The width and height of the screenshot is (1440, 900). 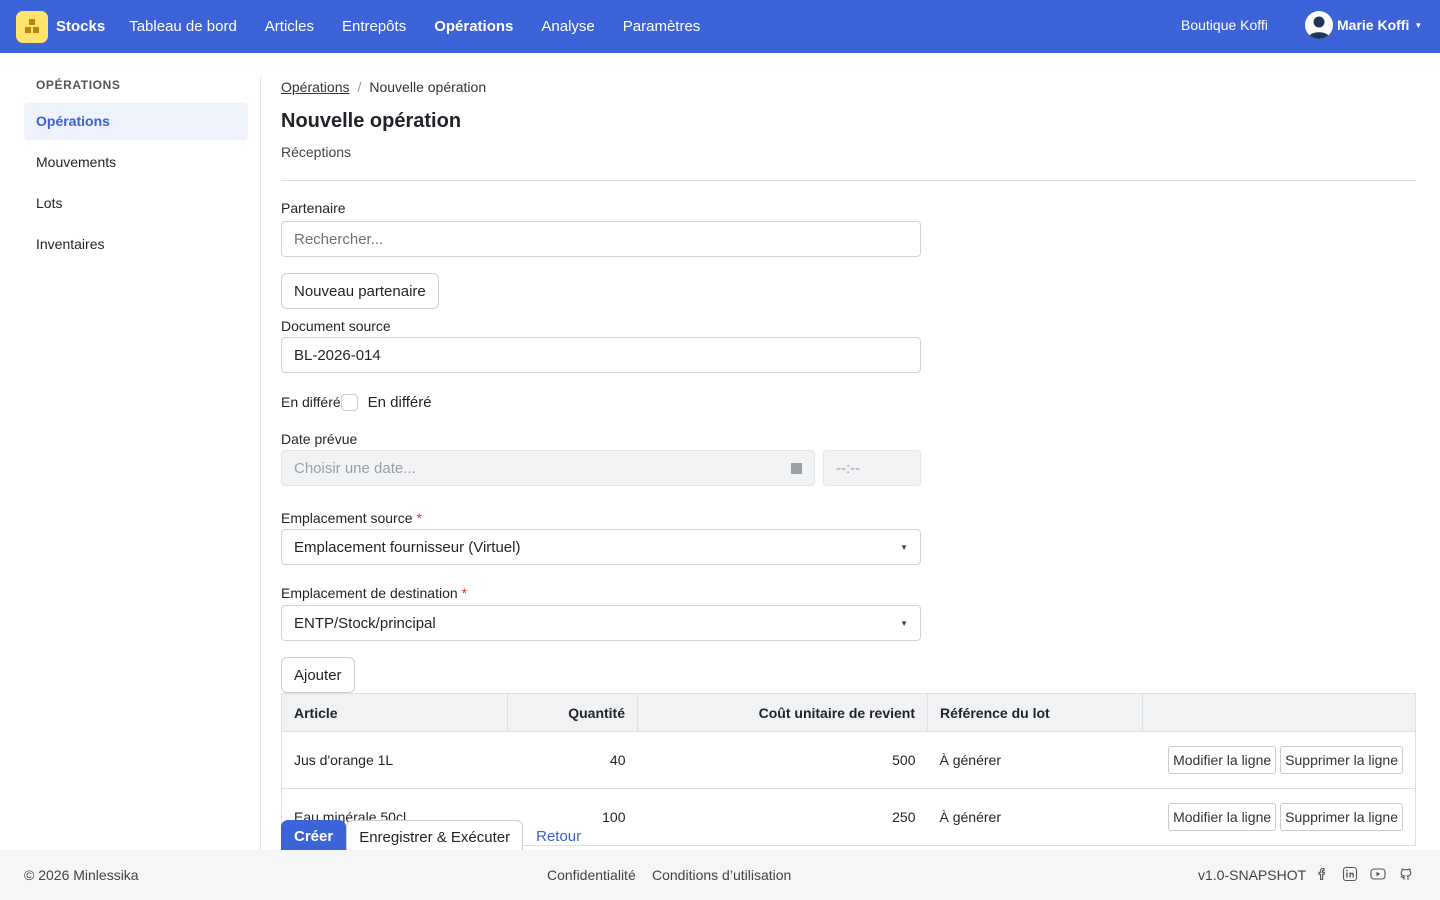 What do you see at coordinates (782, 760) in the screenshot?
I see `cell-unit-cost: 500` at bounding box center [782, 760].